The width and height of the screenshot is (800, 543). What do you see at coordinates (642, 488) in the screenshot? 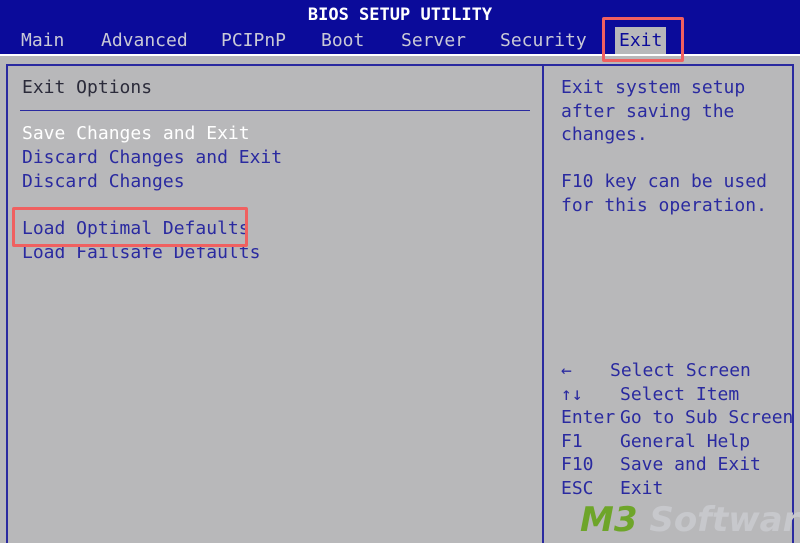
I see `key-desc: Exit` at bounding box center [642, 488].